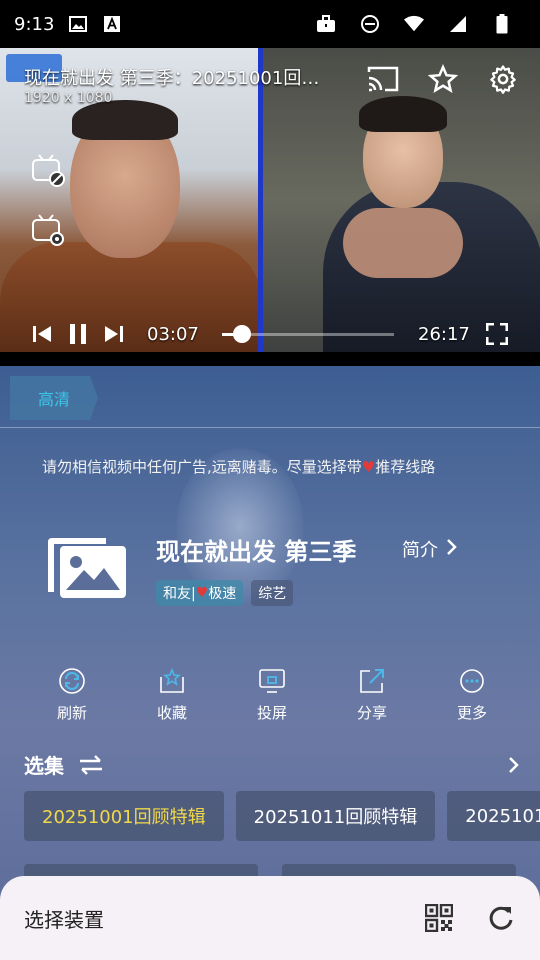  I want to click on episode-item: 2025101, so click(493, 816).